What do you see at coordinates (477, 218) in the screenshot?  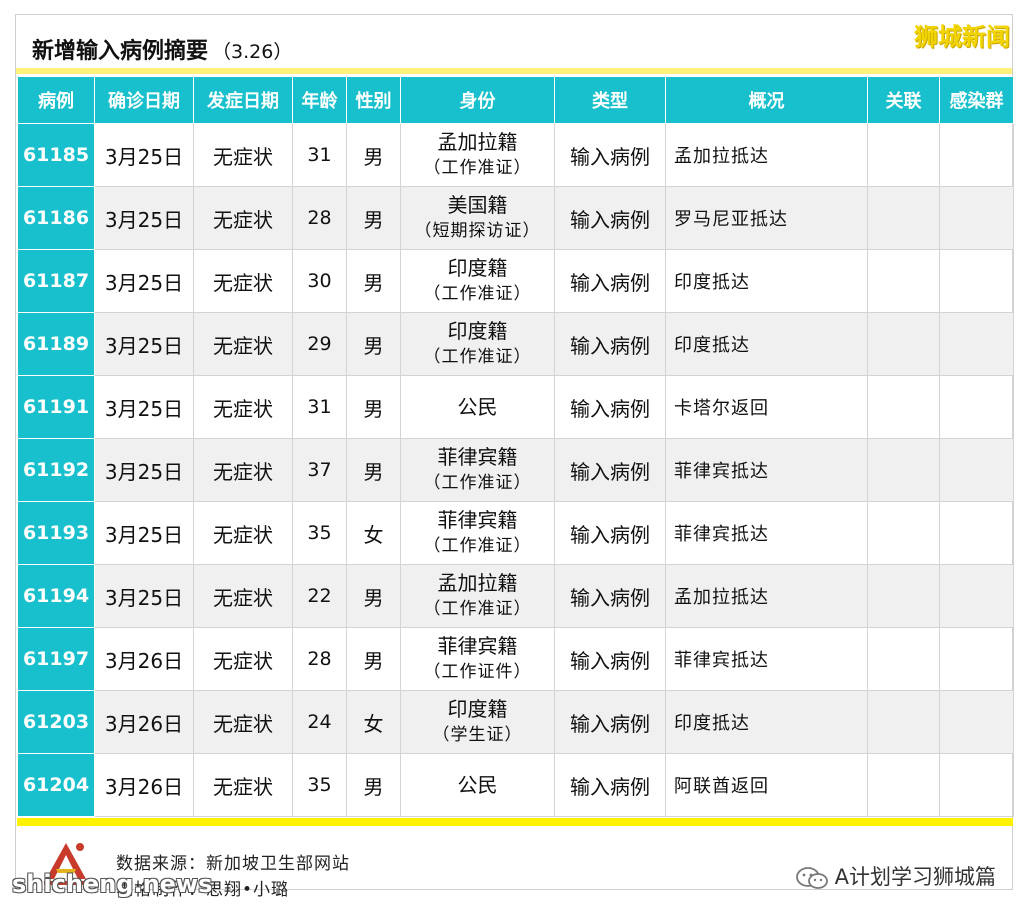 I see `identity: 美国籍 （短期探访证）` at bounding box center [477, 218].